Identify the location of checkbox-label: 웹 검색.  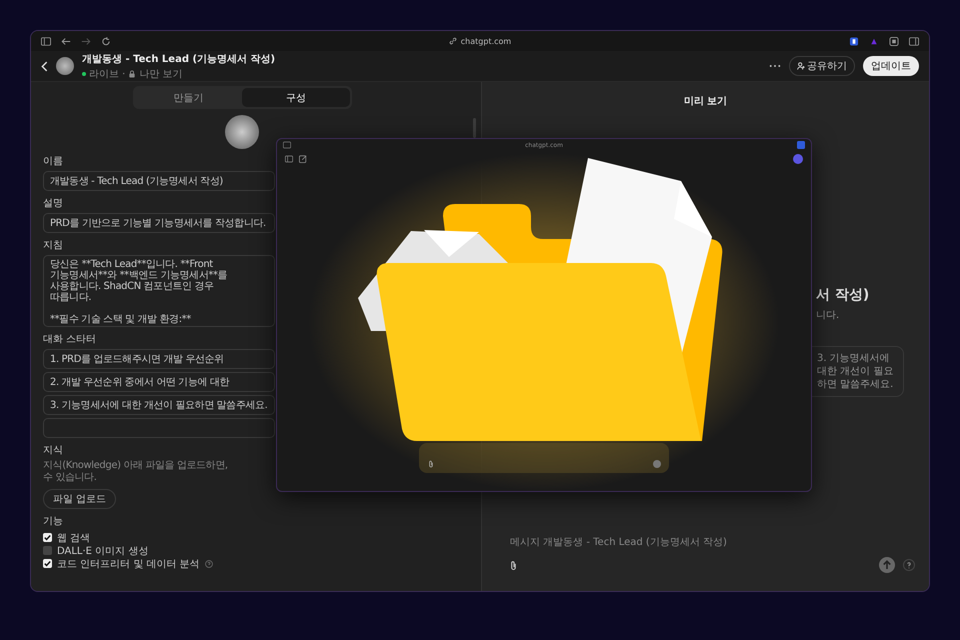
(73, 538).